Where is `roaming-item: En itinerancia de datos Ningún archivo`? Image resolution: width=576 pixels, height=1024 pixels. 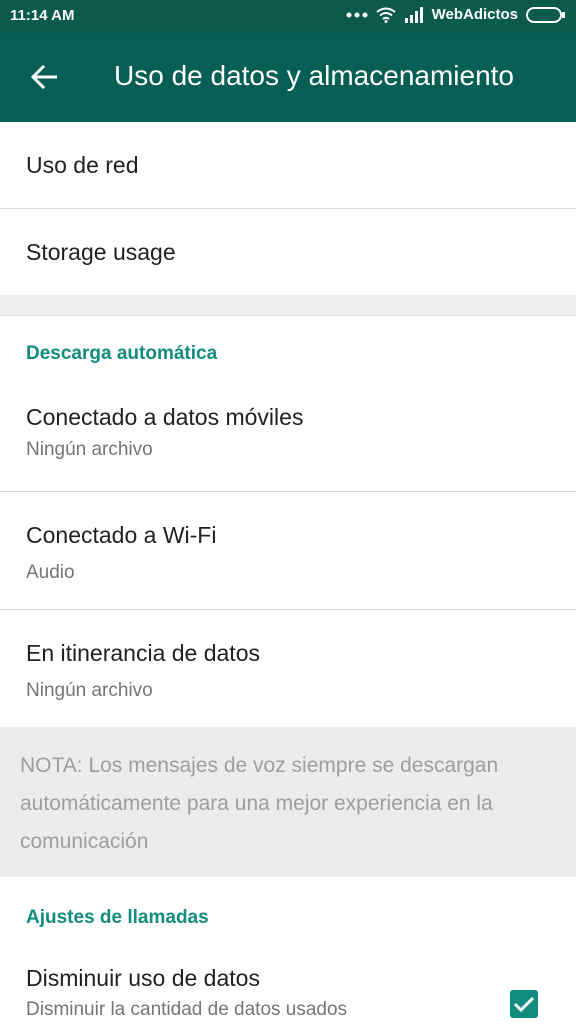
roaming-item: En itinerancia de datos Ningún archivo is located at coordinates (288, 668).